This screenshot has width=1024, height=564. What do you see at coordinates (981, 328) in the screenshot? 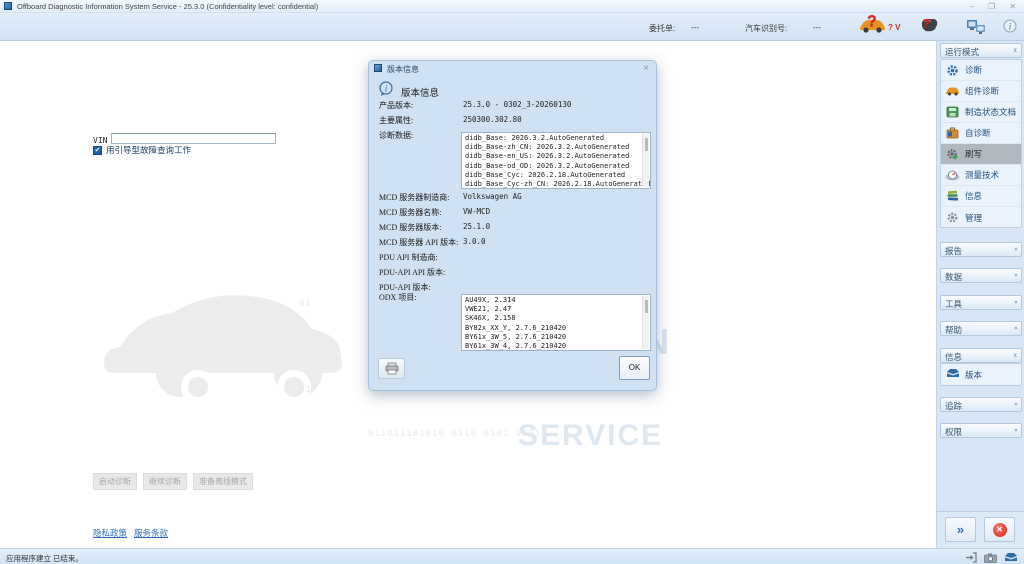
I see `section-help: 帮助»` at bounding box center [981, 328].